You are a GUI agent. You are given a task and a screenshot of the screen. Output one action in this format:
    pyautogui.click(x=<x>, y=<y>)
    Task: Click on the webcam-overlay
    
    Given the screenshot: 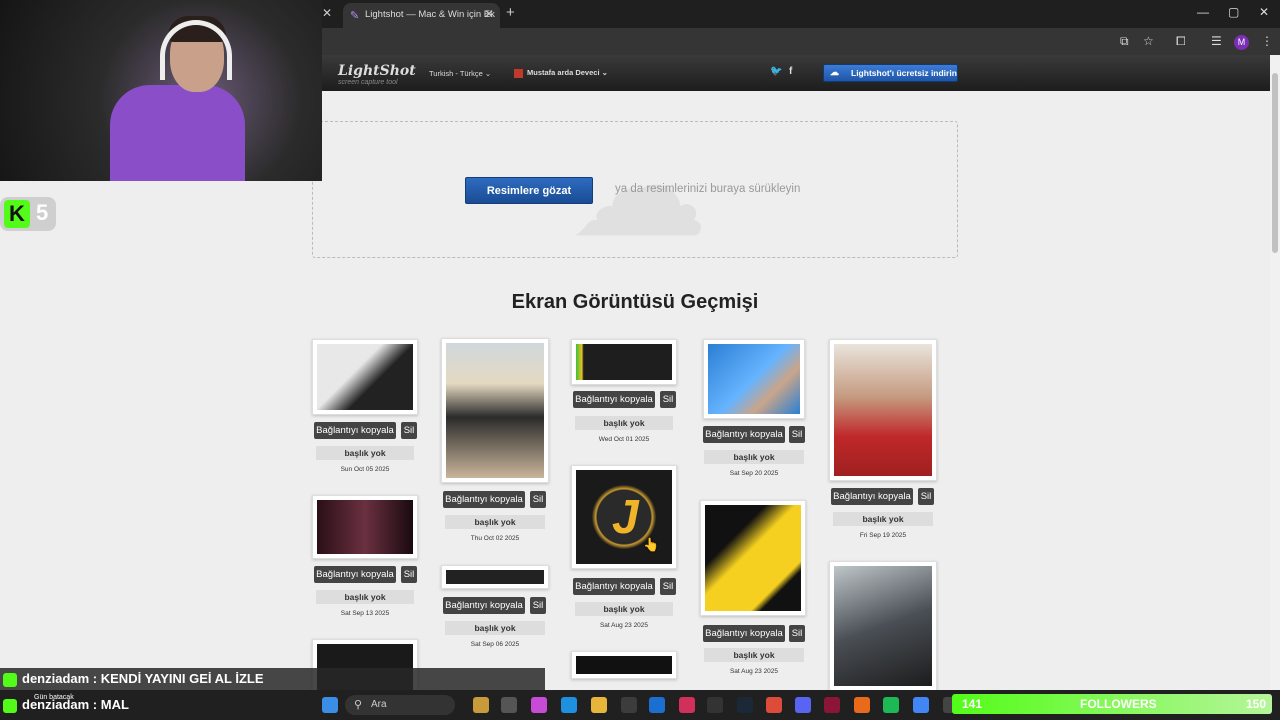 What is the action you would take?
    pyautogui.click(x=161, y=90)
    